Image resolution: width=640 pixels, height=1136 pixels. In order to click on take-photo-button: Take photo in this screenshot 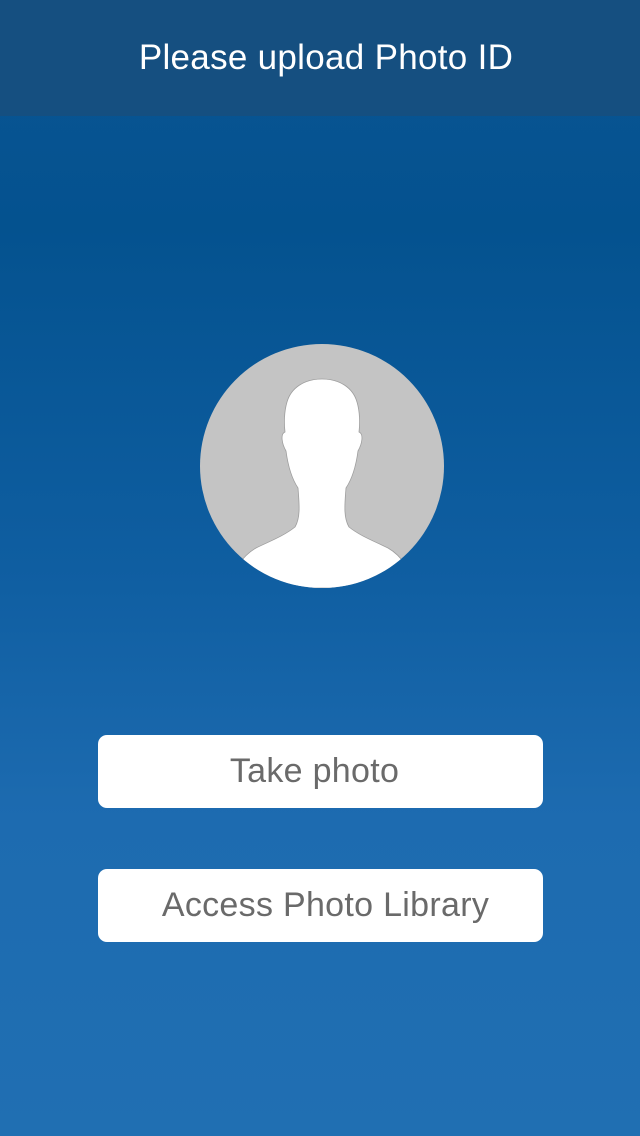, I will do `click(320, 771)`.